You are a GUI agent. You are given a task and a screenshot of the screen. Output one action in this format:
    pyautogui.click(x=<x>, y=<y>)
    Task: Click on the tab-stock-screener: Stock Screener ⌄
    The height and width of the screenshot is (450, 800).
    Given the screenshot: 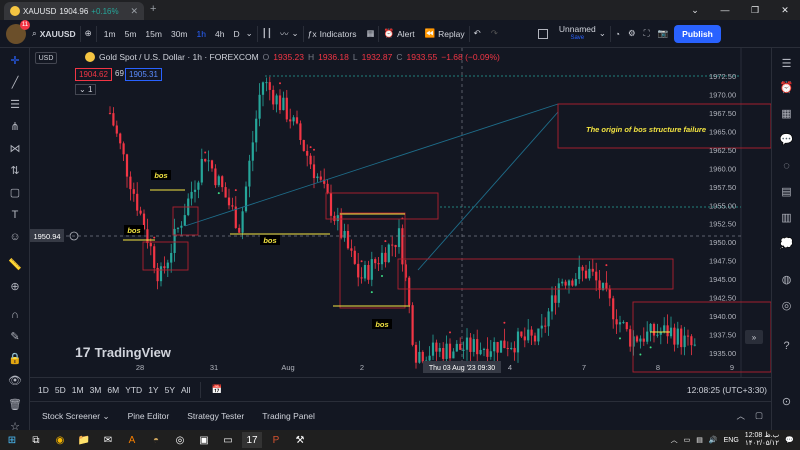 What is the action you would take?
    pyautogui.click(x=76, y=416)
    